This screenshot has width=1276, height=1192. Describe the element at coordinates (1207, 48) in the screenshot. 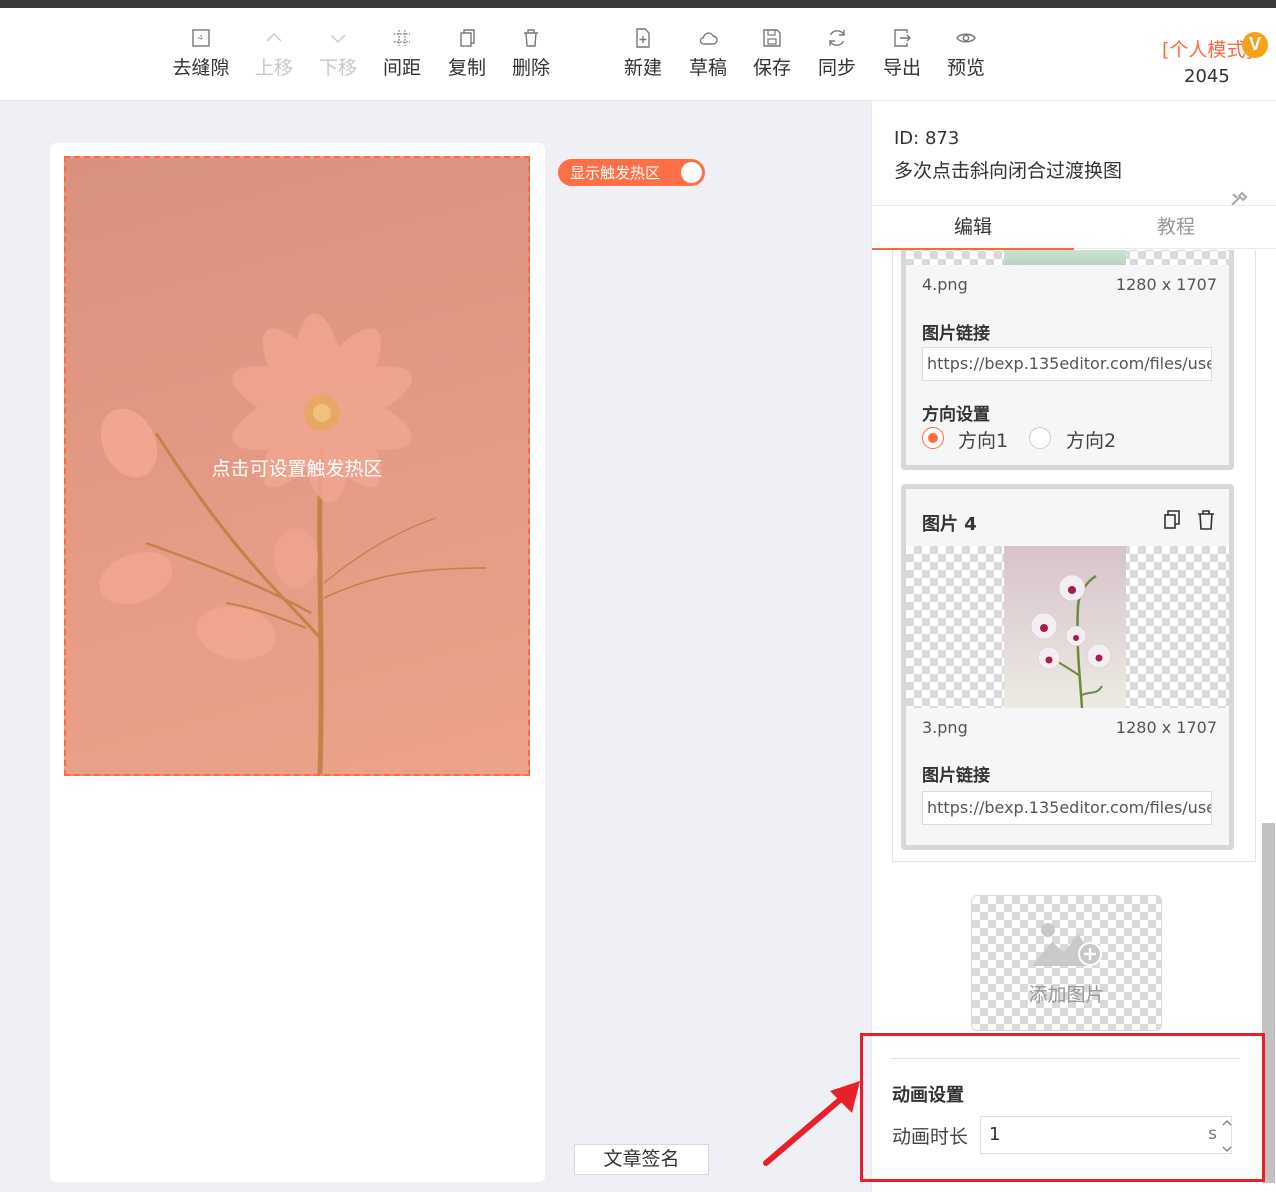

I see `personal-mode-link: [个人模式]` at that location.